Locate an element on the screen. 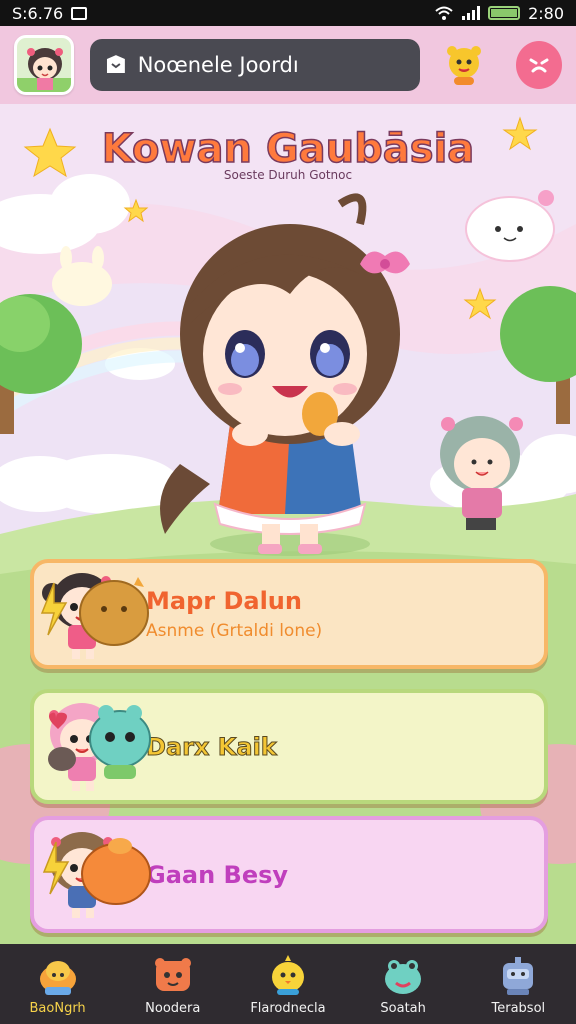 Image resolution: width=576 pixels, height=1024 pixels. close-button is located at coordinates (538, 65).